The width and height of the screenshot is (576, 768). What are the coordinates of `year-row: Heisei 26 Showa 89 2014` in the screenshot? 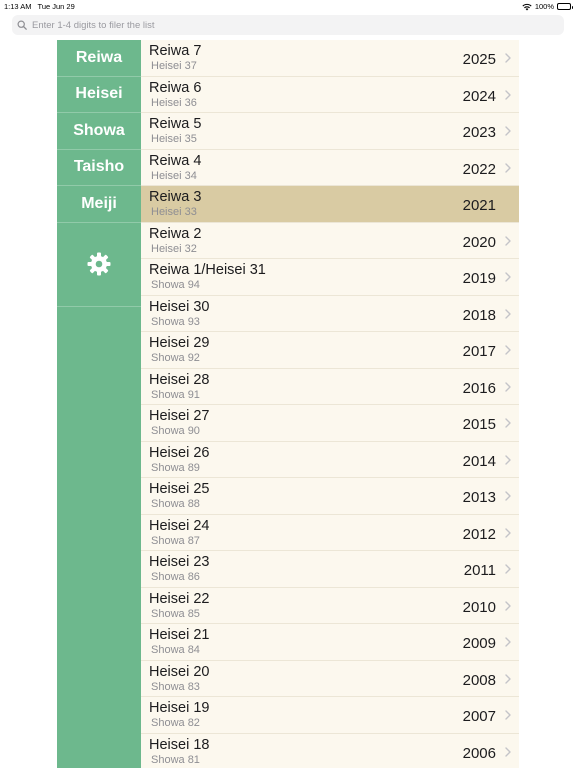 It's located at (330, 459).